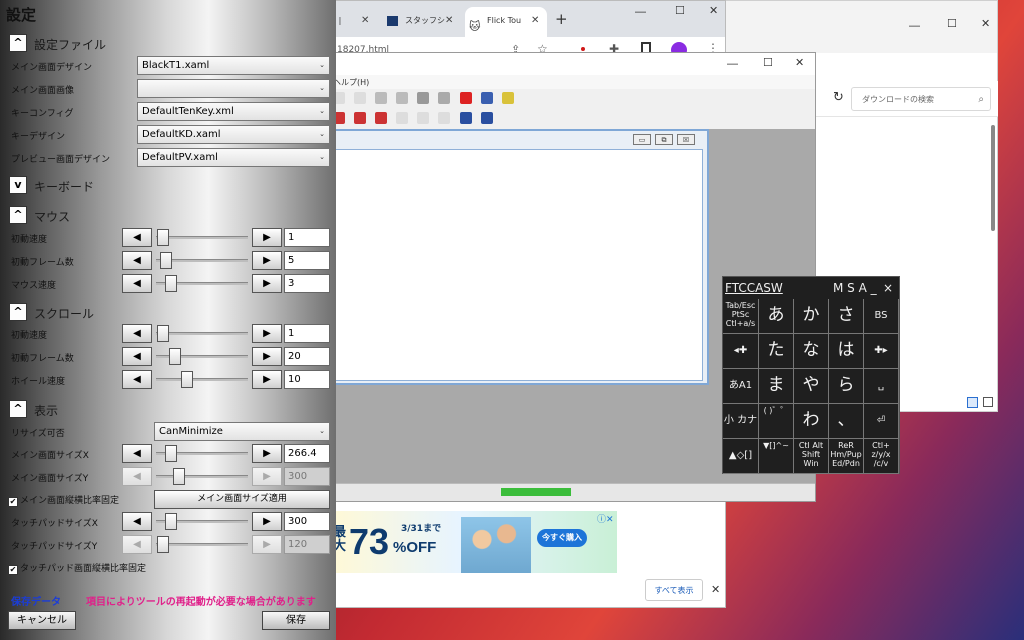 The image size is (1024, 640). What do you see at coordinates (988, 402) in the screenshot?
I see `large-icons-view-icon` at bounding box center [988, 402].